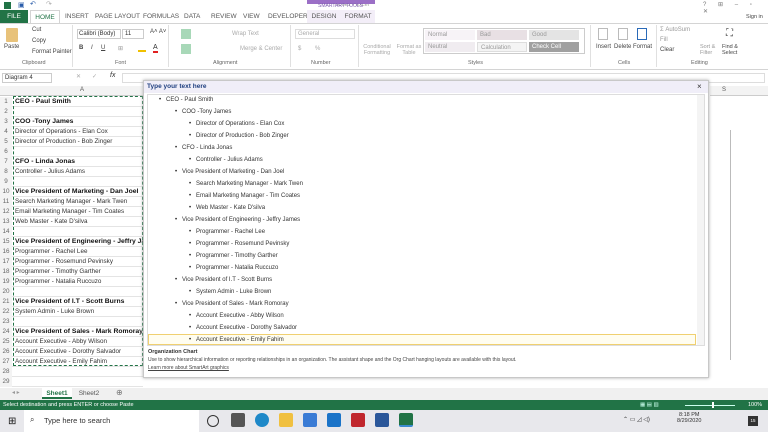 This screenshot has width=768, height=432. Describe the element at coordinates (230, 292) in the screenshot. I see `text-pane-item-level-3: System Admin - Luke Brown` at that location.